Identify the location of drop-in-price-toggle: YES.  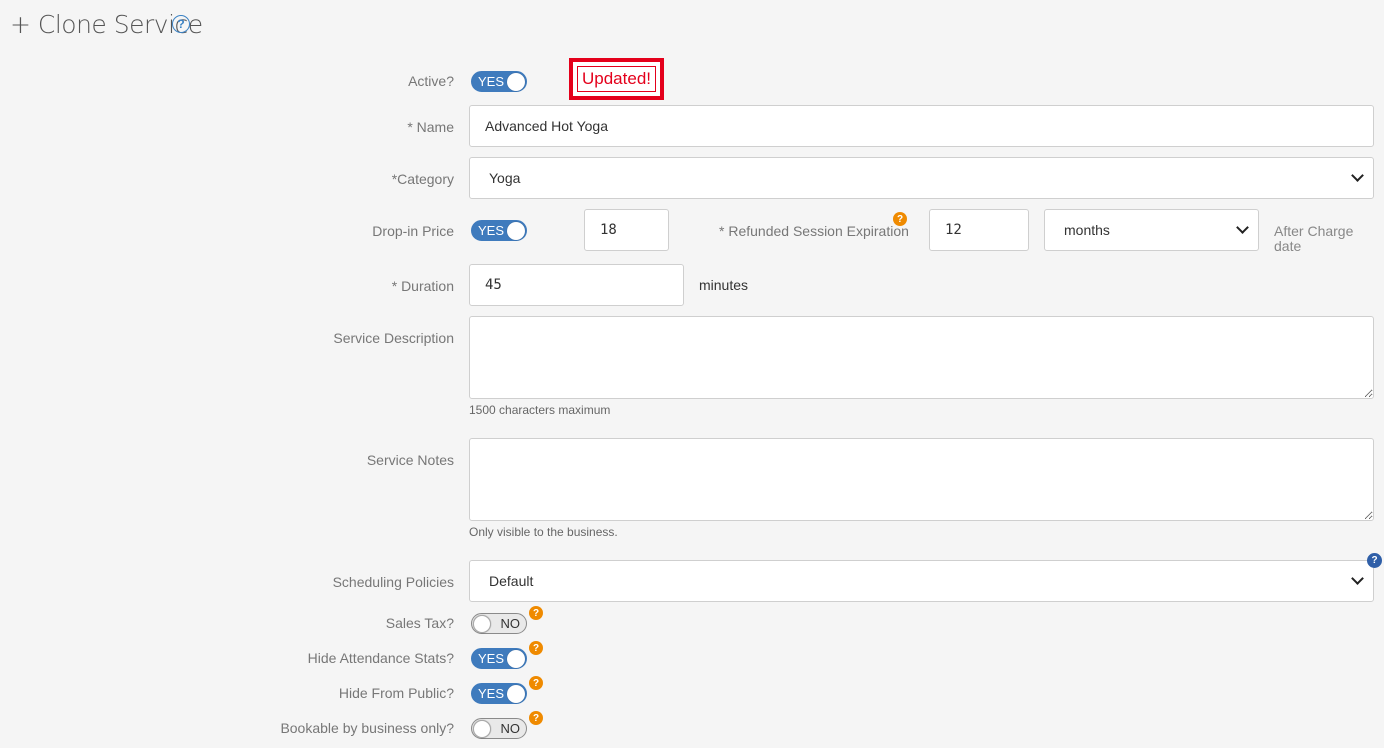
(499, 230).